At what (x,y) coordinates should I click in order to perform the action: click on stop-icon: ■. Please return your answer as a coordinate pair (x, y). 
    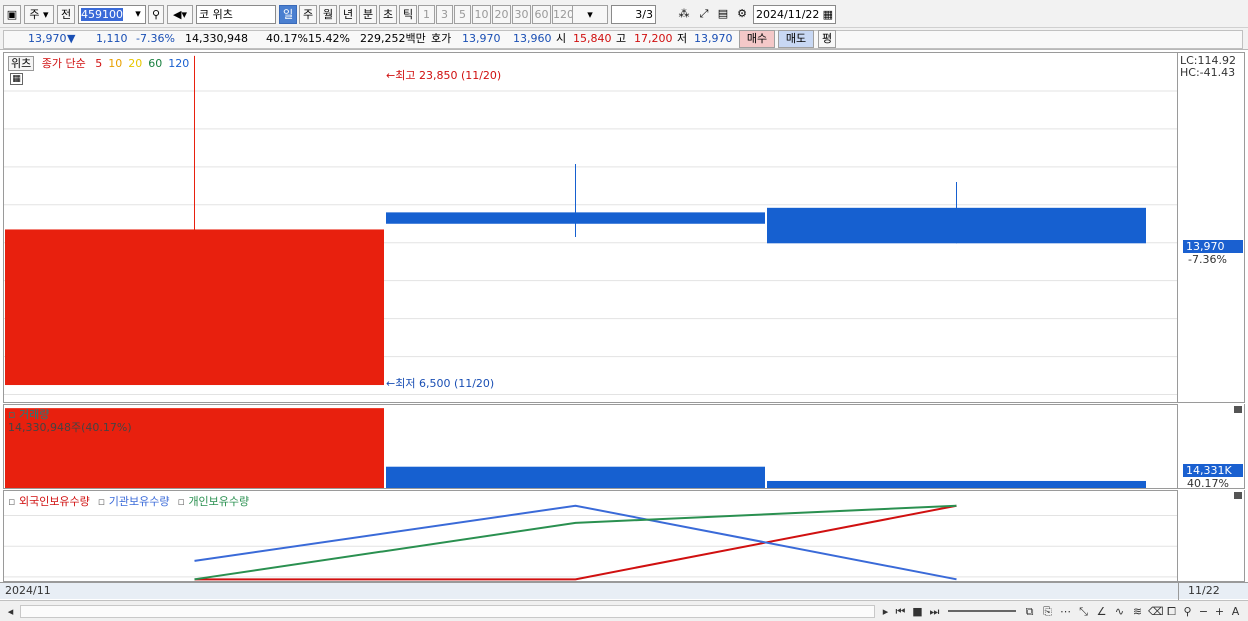
    Looking at the image, I should click on (917, 611).